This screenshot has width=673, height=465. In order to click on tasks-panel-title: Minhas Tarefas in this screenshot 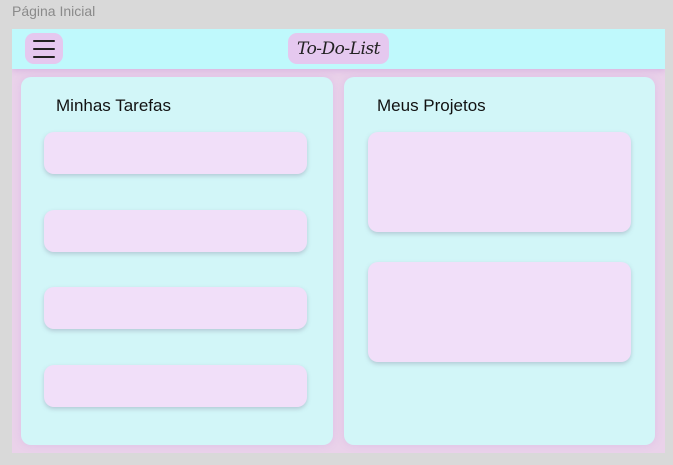, I will do `click(113, 105)`.